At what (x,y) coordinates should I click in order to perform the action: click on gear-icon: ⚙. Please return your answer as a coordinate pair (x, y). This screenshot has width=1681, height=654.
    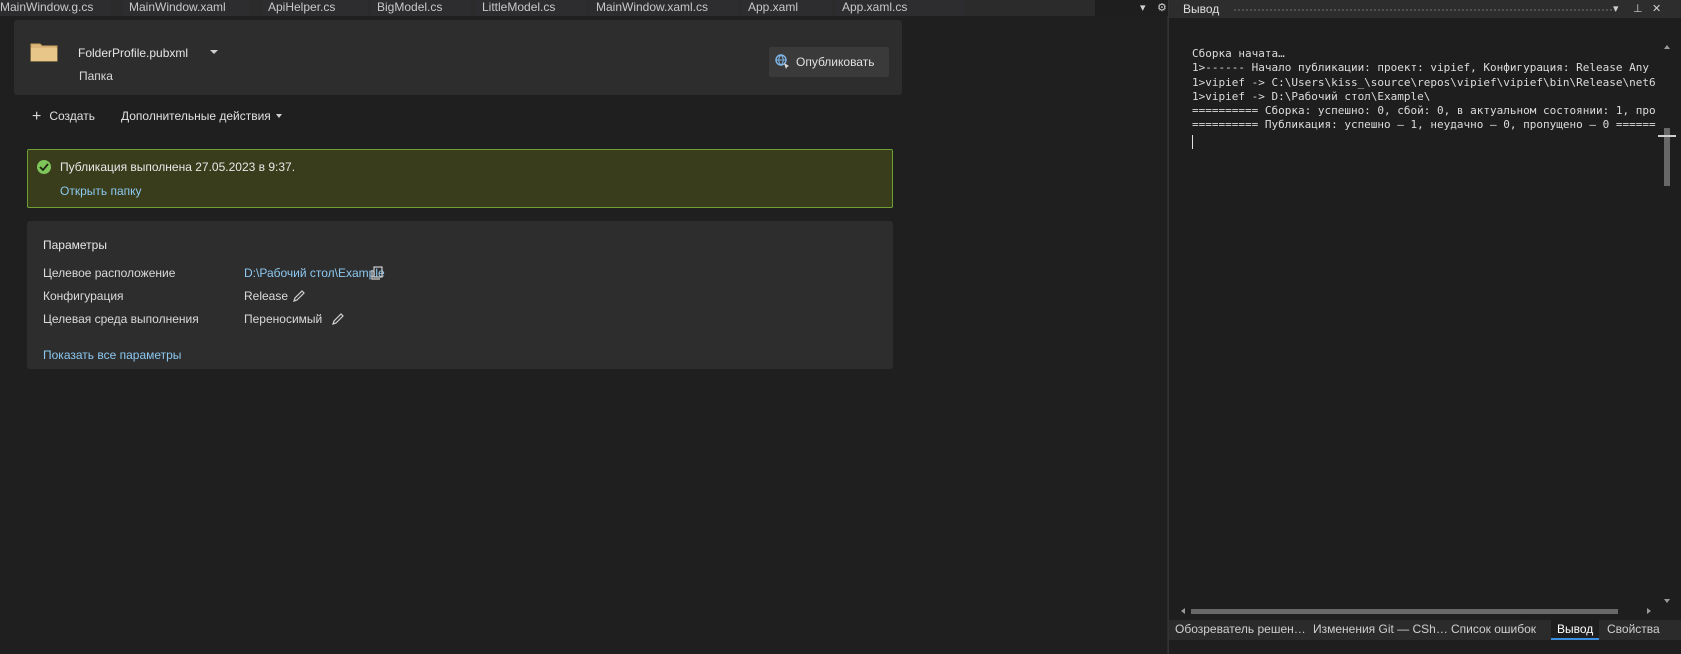
    Looking at the image, I should click on (1162, 8).